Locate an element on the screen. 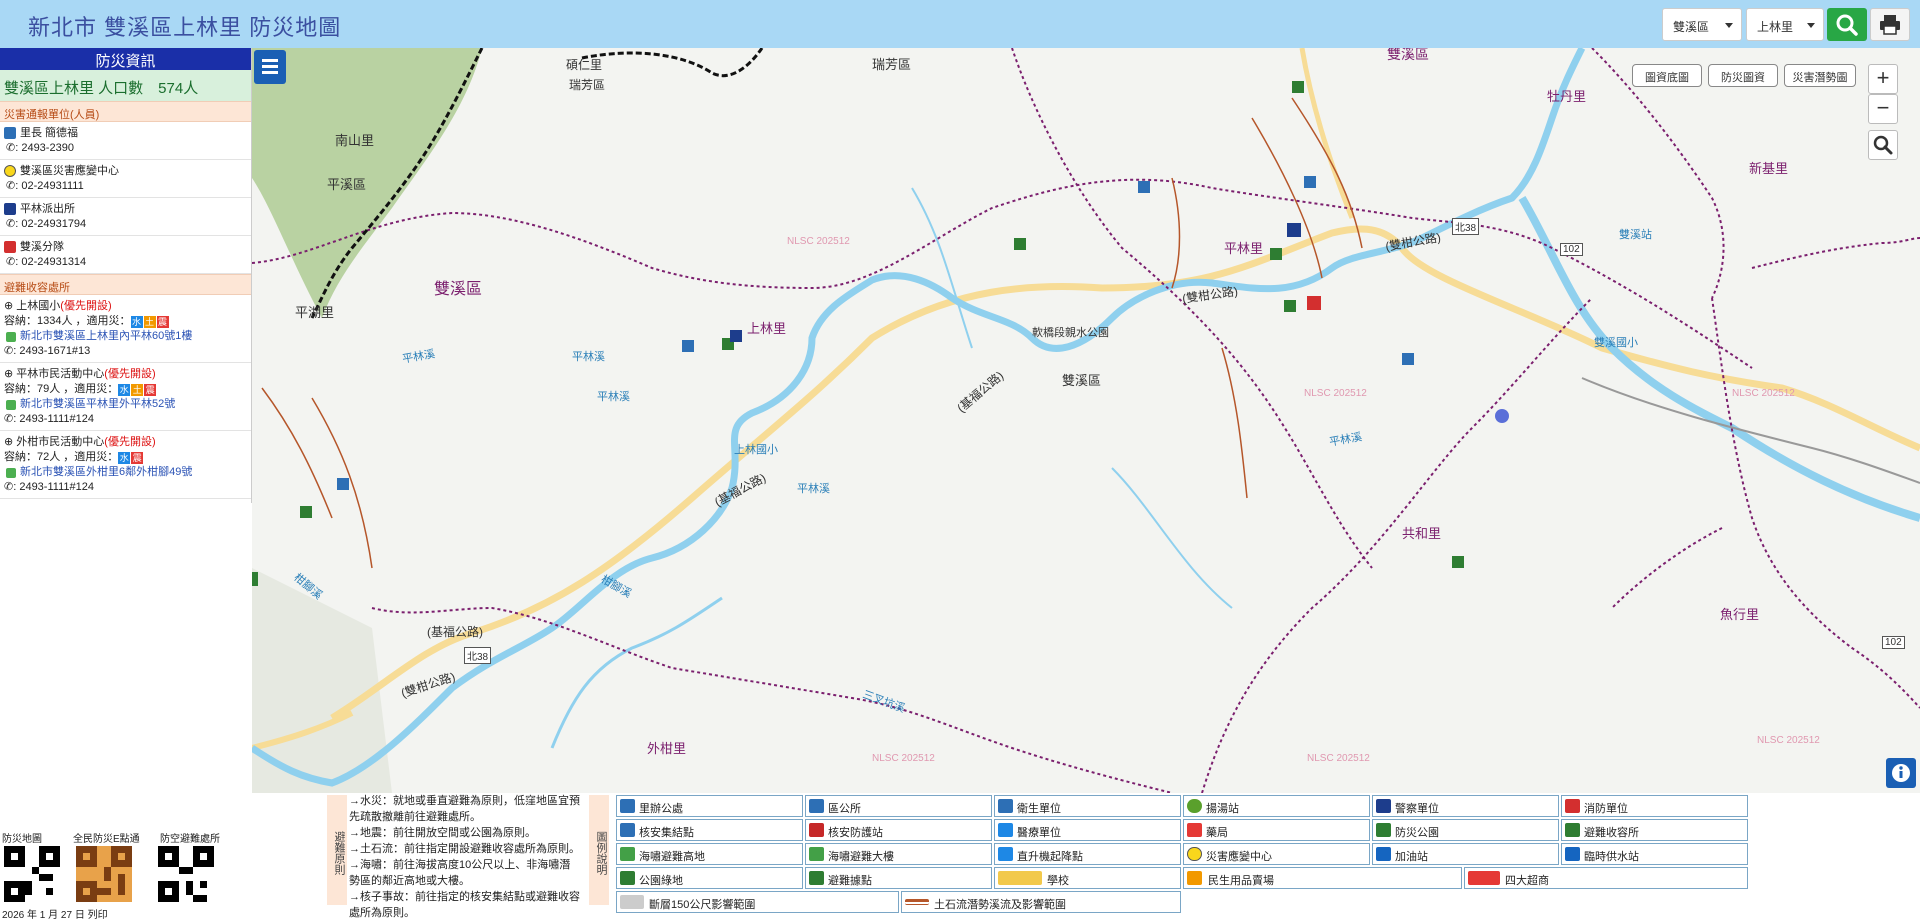  debris-flow-icon is located at coordinates (917, 902).